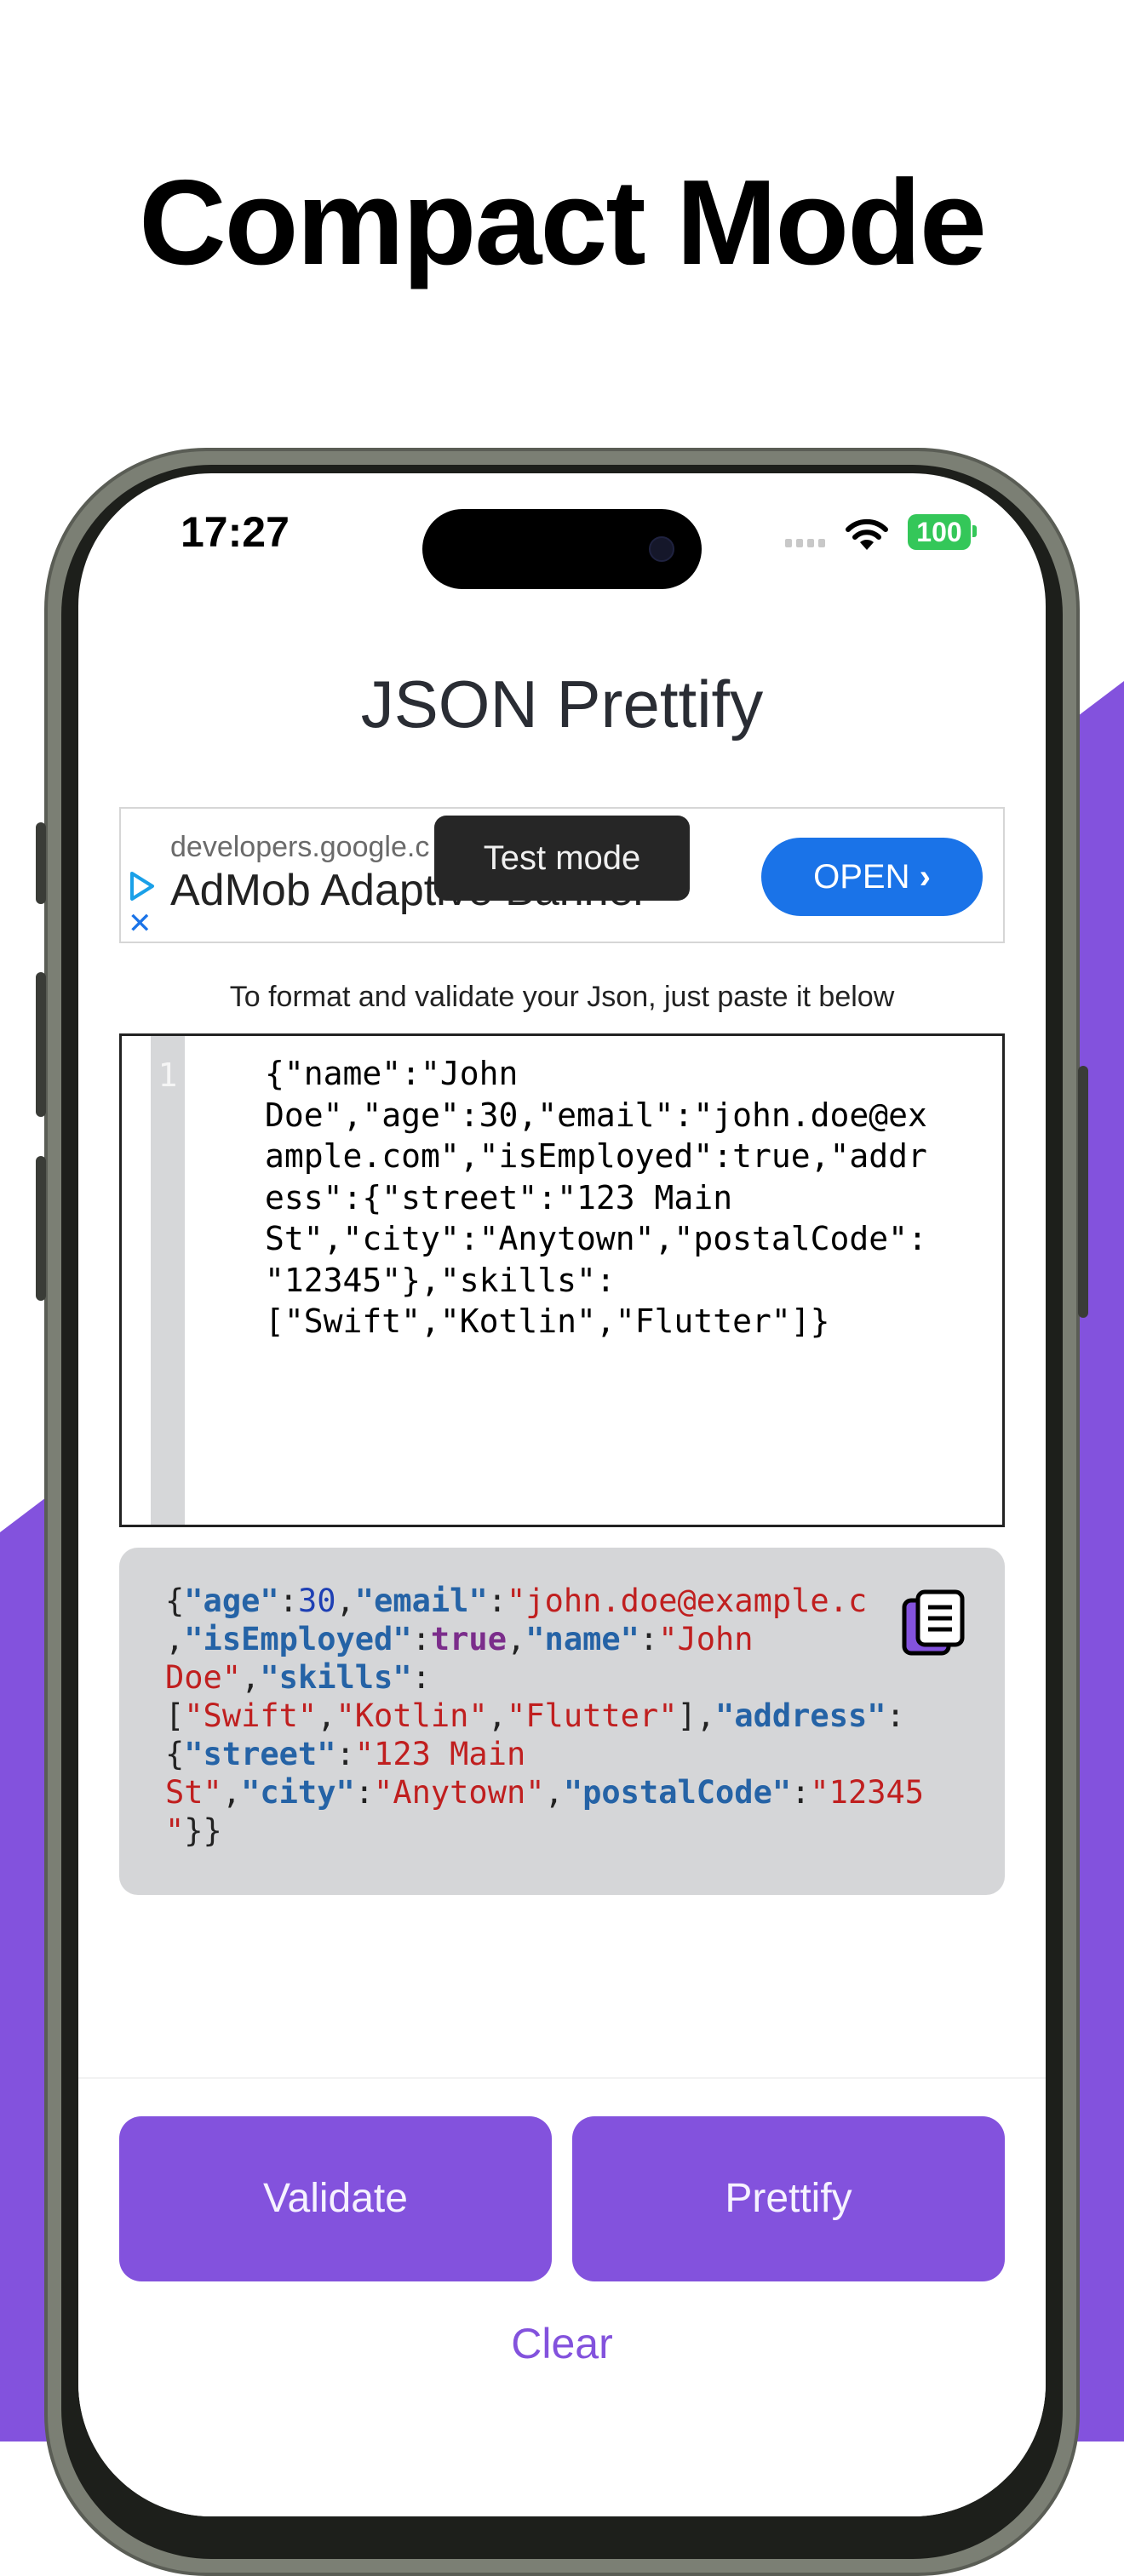  What do you see at coordinates (925, 877) in the screenshot?
I see `chevron-right-icon: ›` at bounding box center [925, 877].